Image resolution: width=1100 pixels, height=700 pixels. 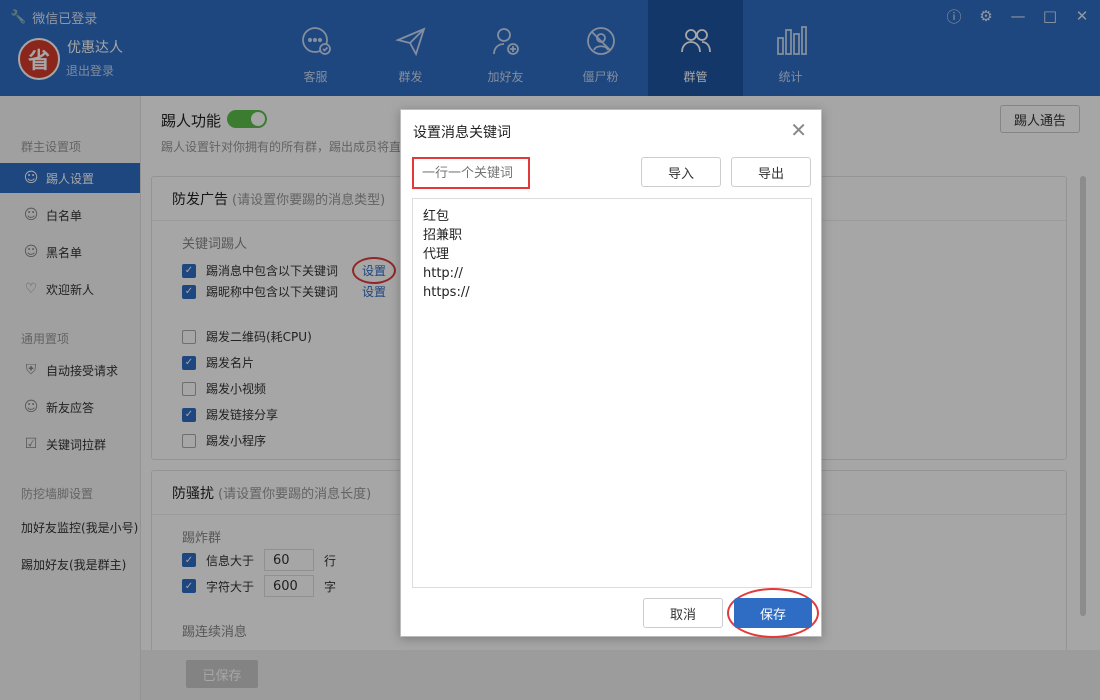 I want to click on keyword-line: https://, so click(x=446, y=292).